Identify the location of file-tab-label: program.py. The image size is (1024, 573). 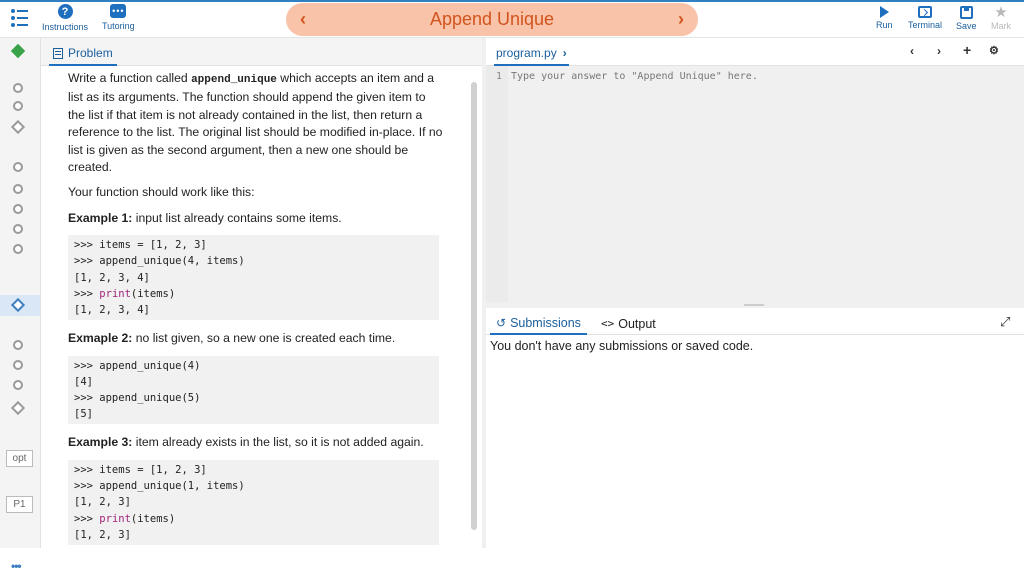
(526, 53).